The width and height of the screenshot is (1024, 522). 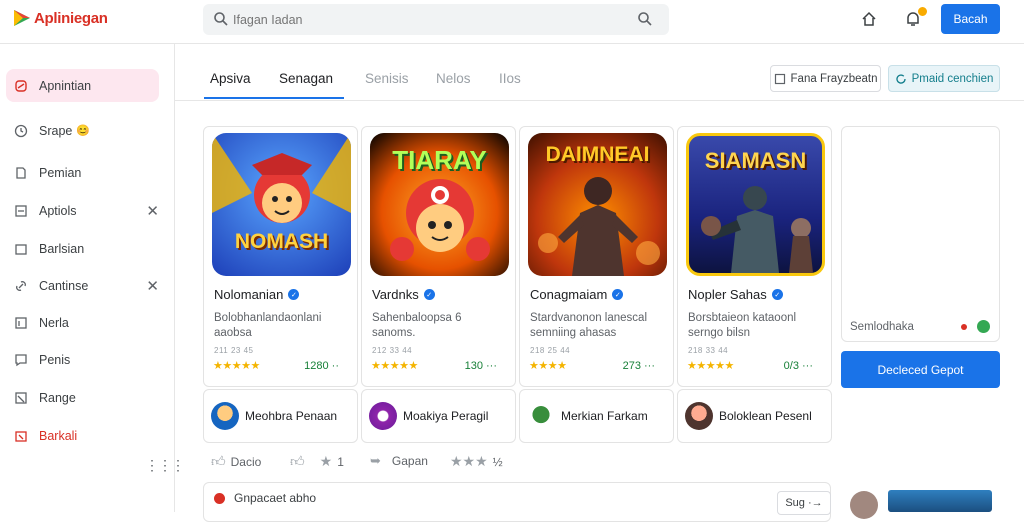 What do you see at coordinates (246, 461) in the screenshot?
I see `like-label: Dacio` at bounding box center [246, 461].